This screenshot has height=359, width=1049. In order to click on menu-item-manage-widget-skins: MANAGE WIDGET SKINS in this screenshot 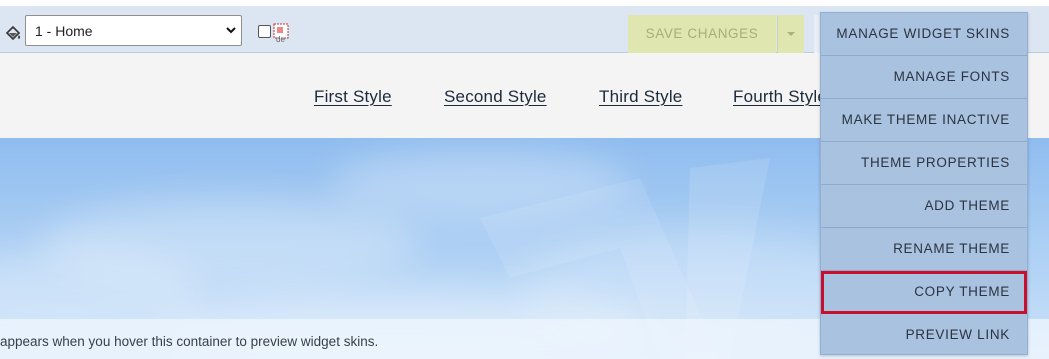, I will do `click(924, 34)`.